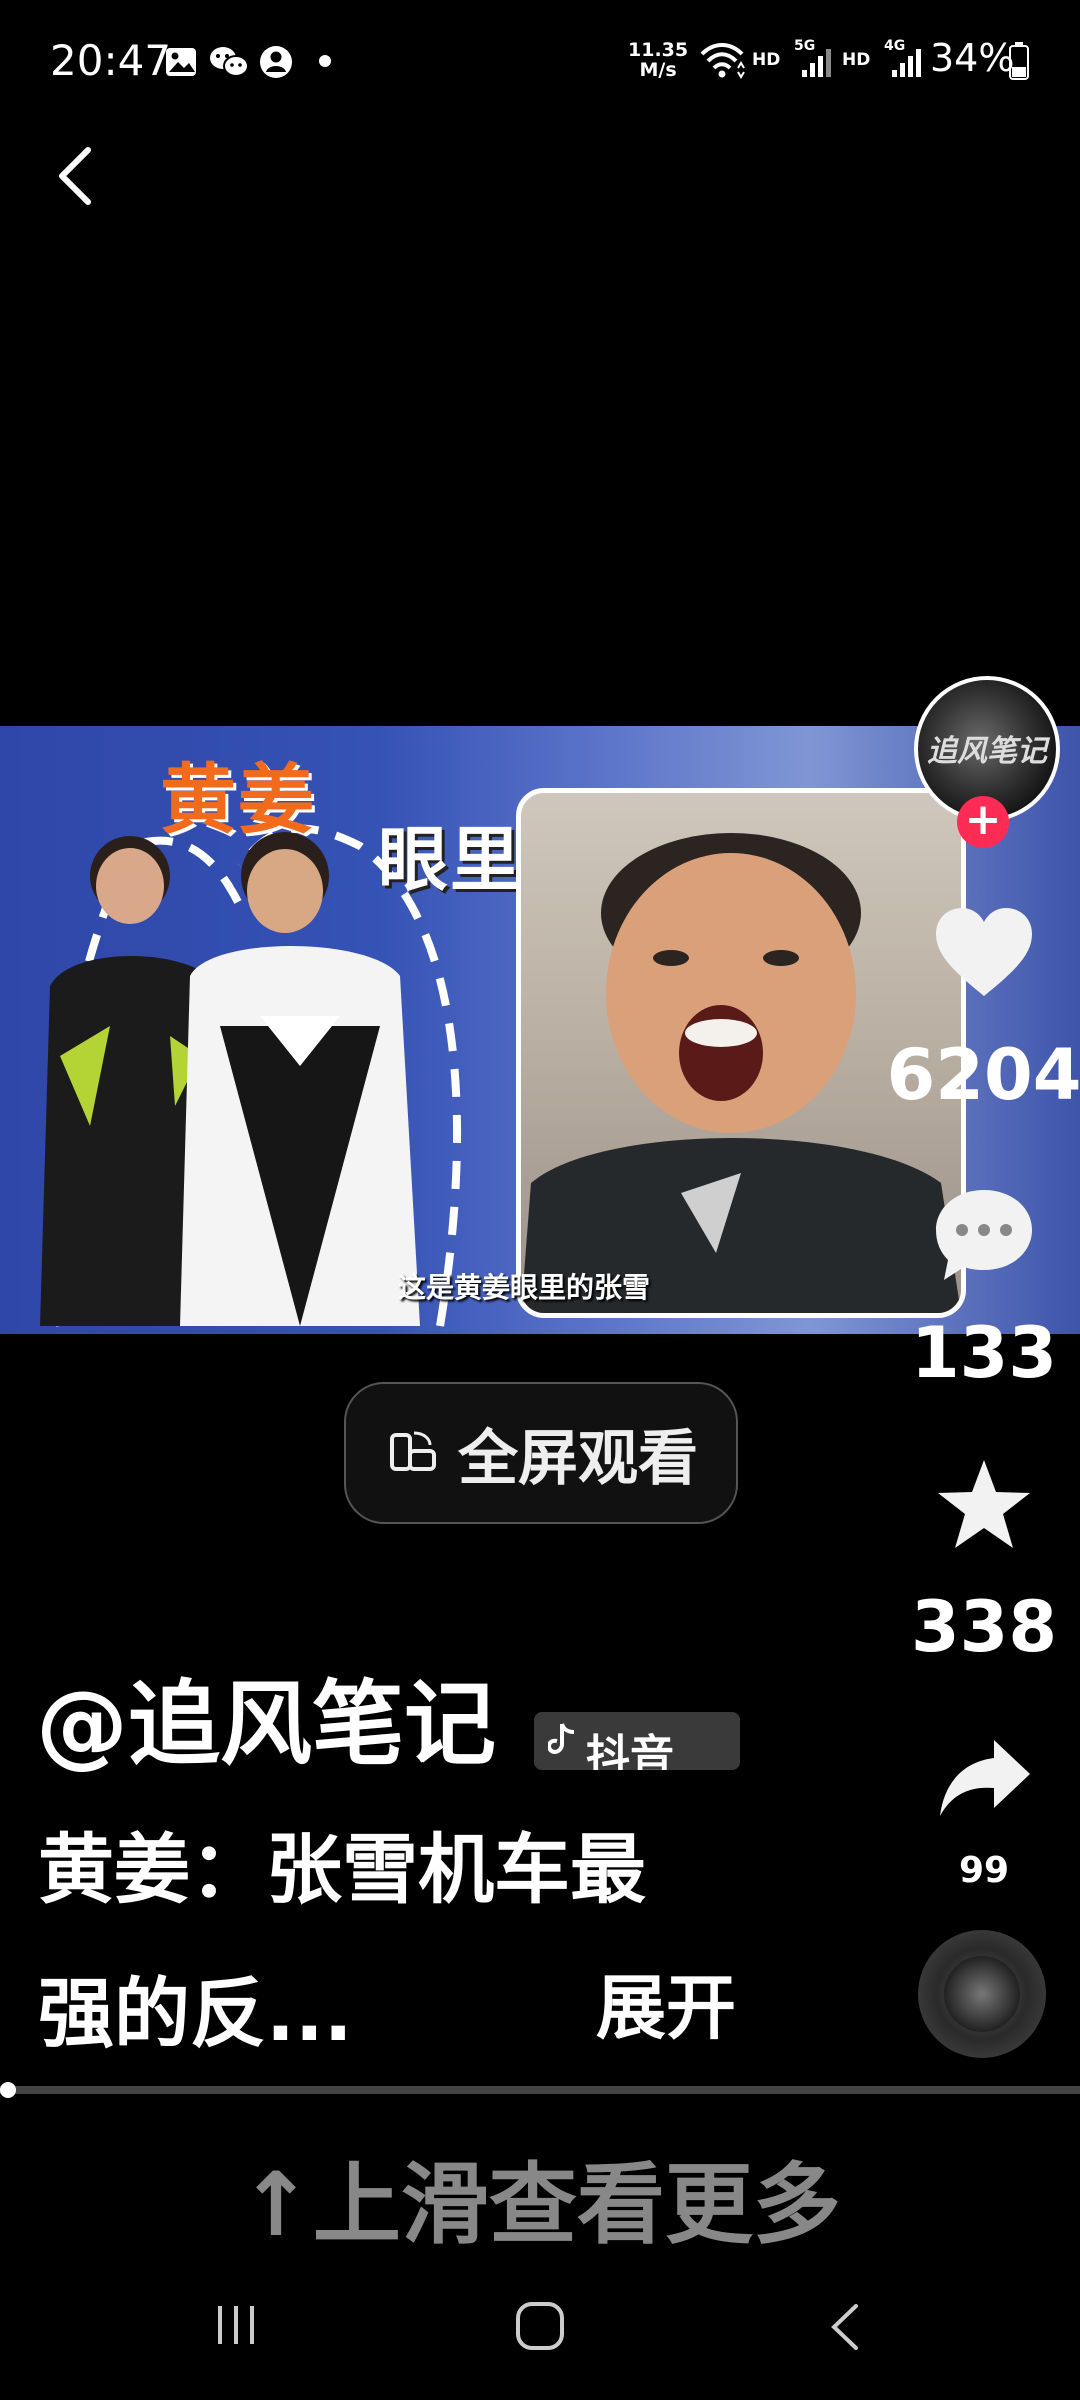  Describe the element at coordinates (658, 50) in the screenshot. I see `speed-value: 11.35` at that location.